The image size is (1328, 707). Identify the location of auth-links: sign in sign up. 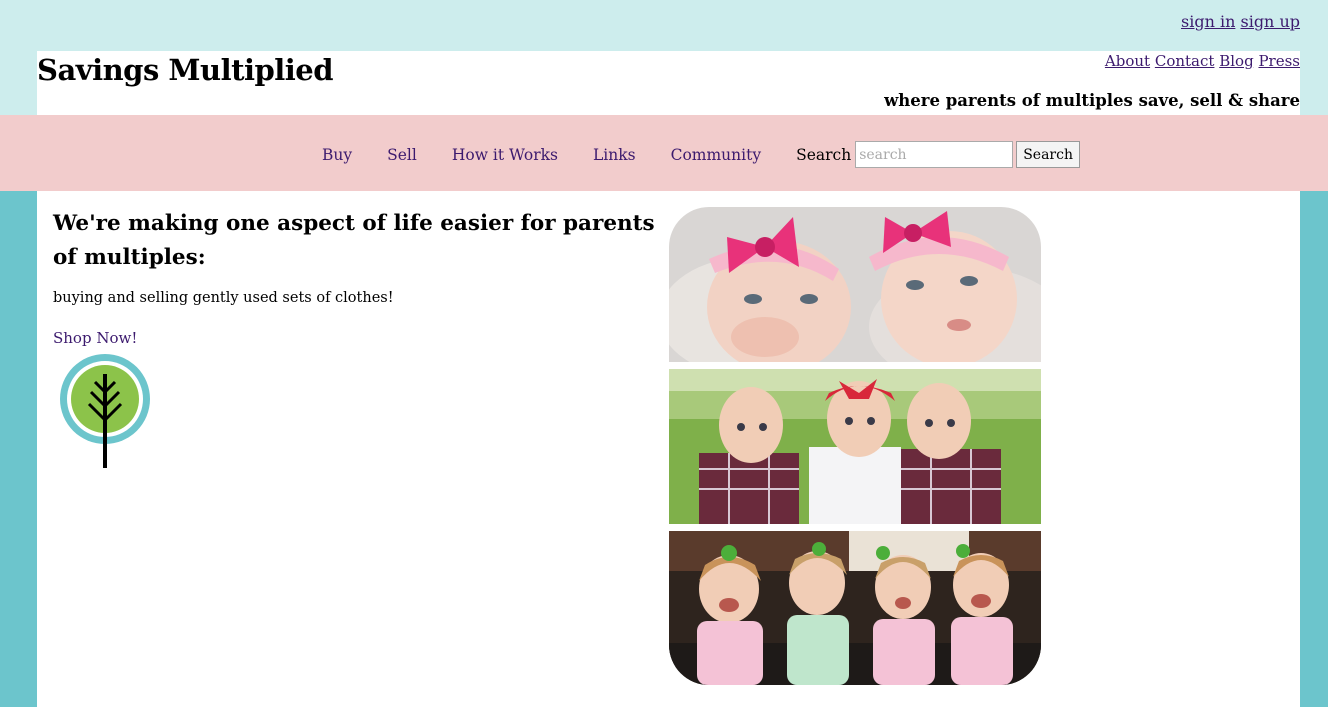
(1240, 21).